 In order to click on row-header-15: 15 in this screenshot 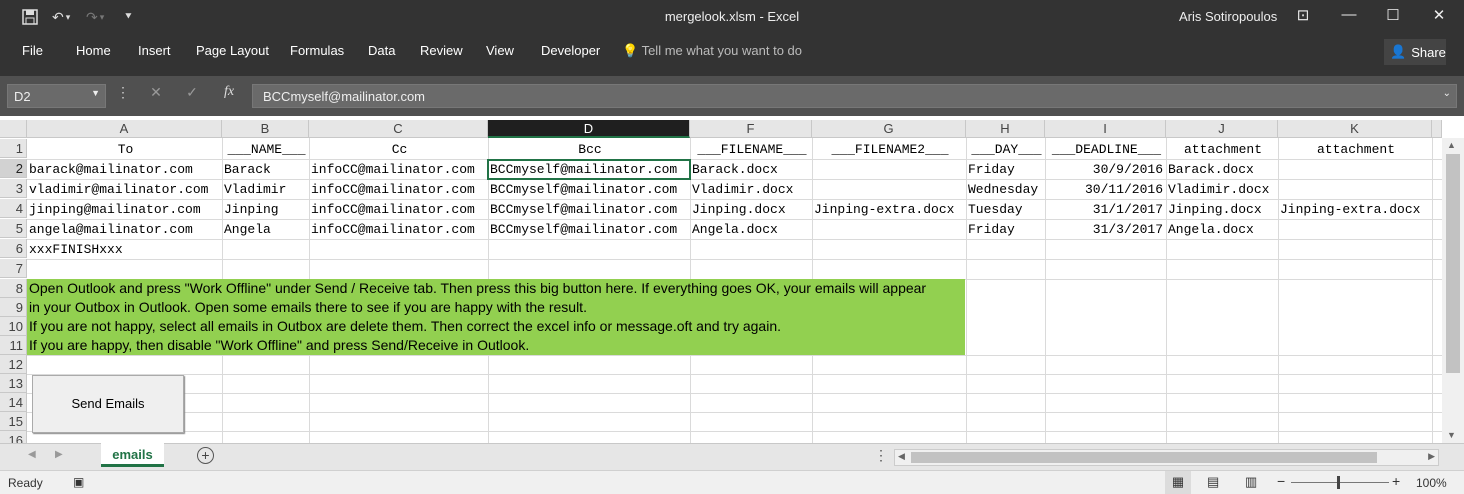, I will do `click(13, 421)`.